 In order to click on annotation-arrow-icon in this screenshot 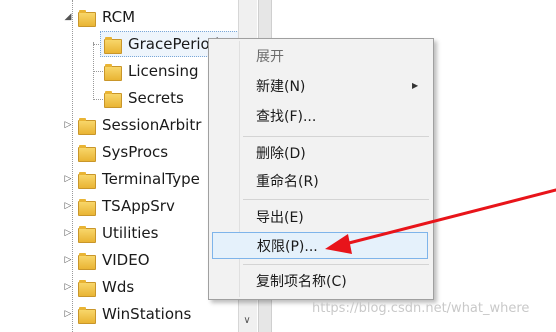, I will do `click(440, 221)`.